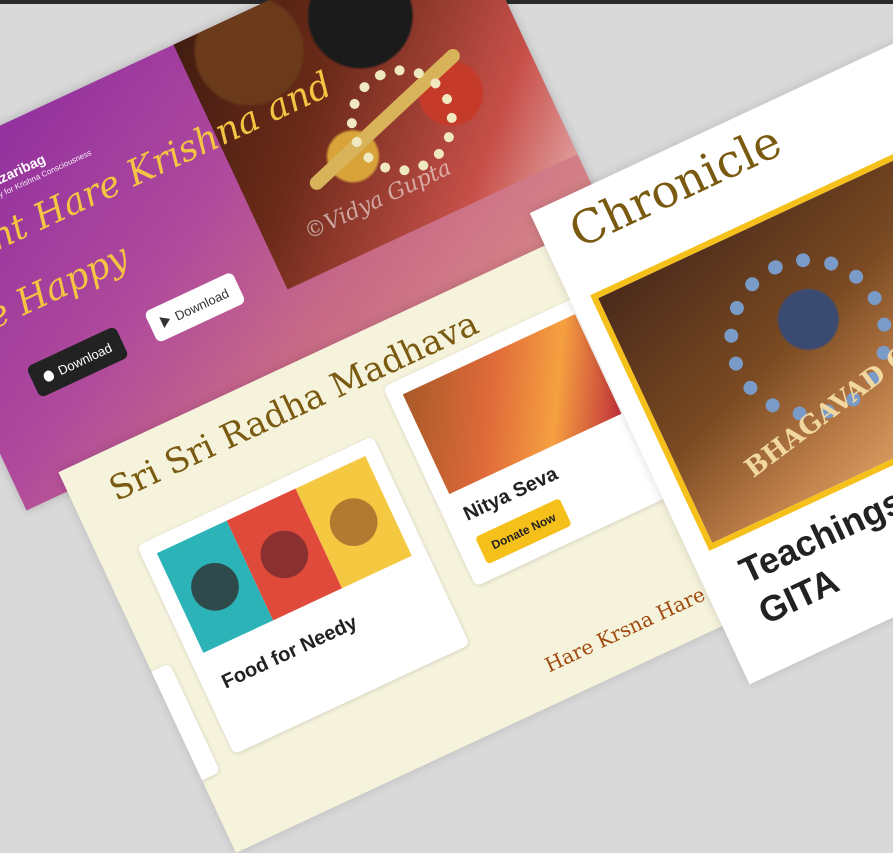 Image resolution: width=893 pixels, height=853 pixels. I want to click on app-store-download-button: Download, so click(77, 362).